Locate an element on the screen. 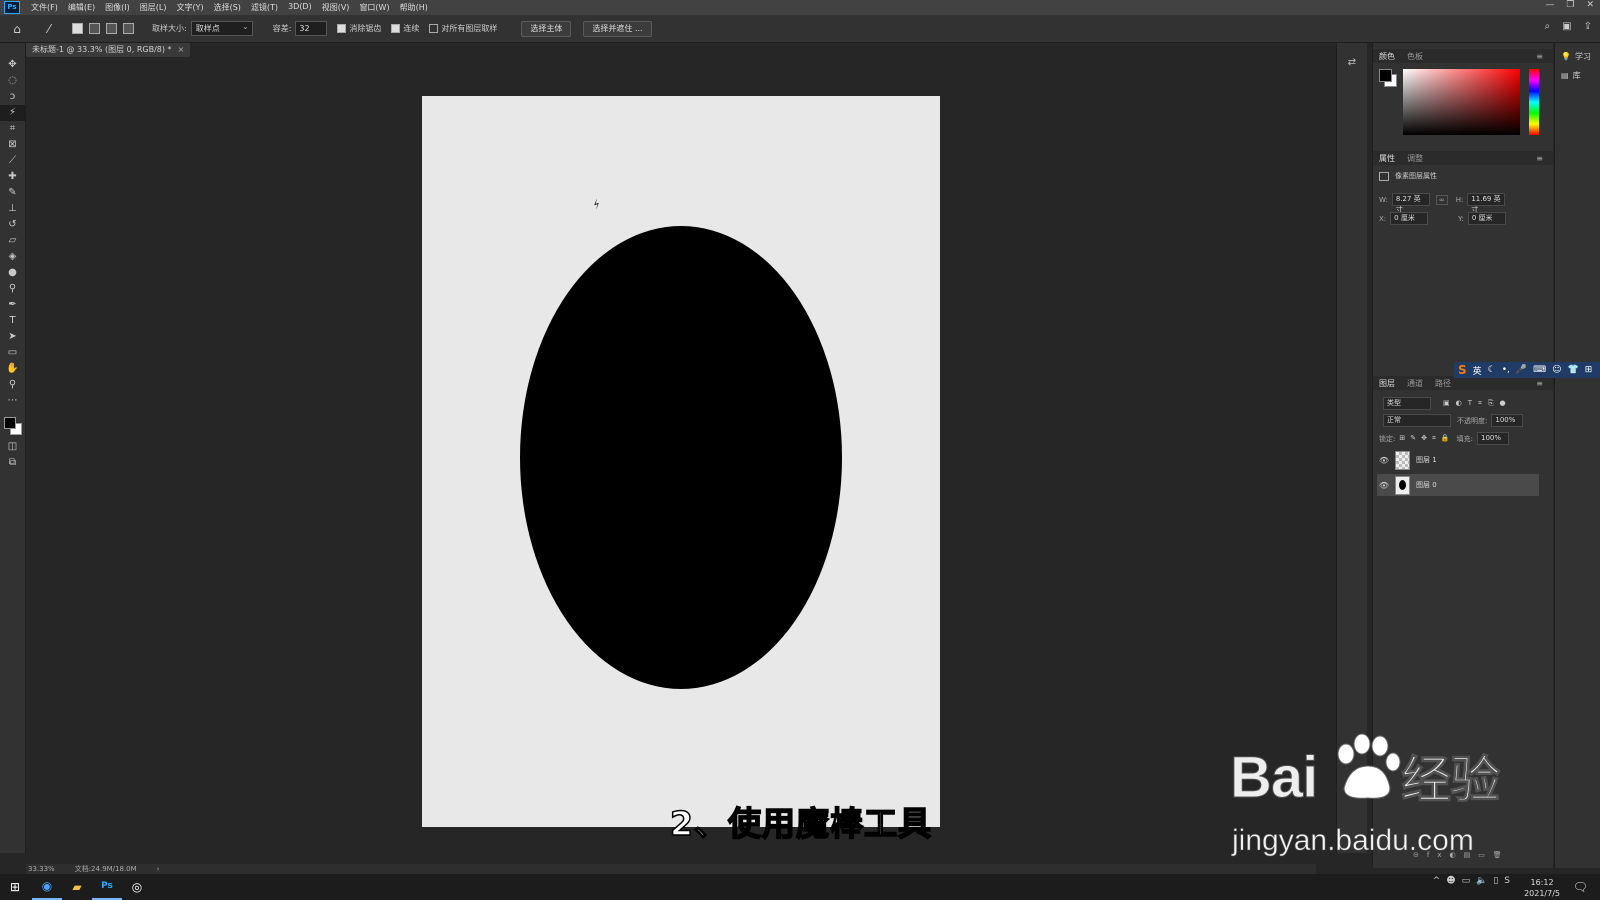 The width and height of the screenshot is (1600, 900). menu-type: 文字(Y) is located at coordinates (189, 7).